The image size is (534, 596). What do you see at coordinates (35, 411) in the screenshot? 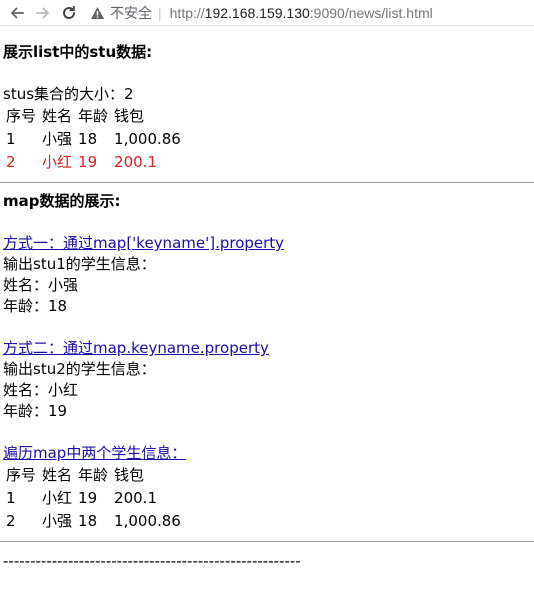
I see `stu2-age: 年龄：19` at bounding box center [35, 411].